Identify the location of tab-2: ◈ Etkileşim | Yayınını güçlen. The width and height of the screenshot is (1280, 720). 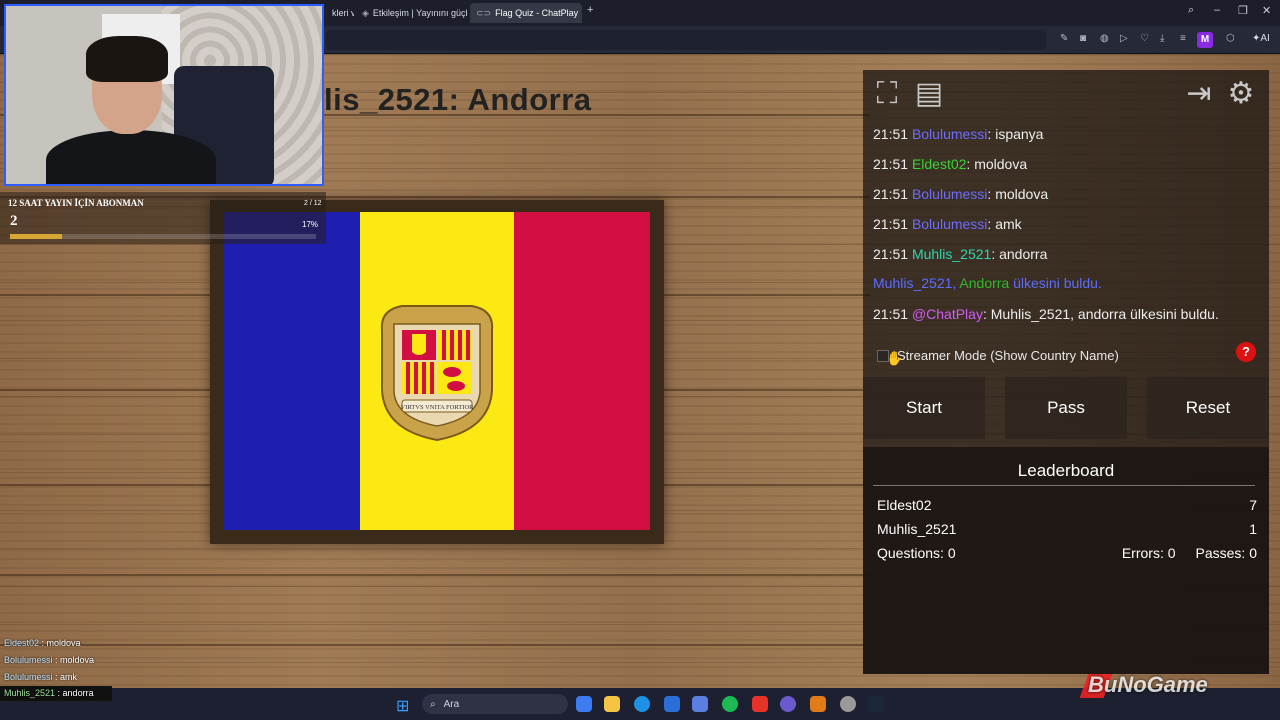
(412, 13).